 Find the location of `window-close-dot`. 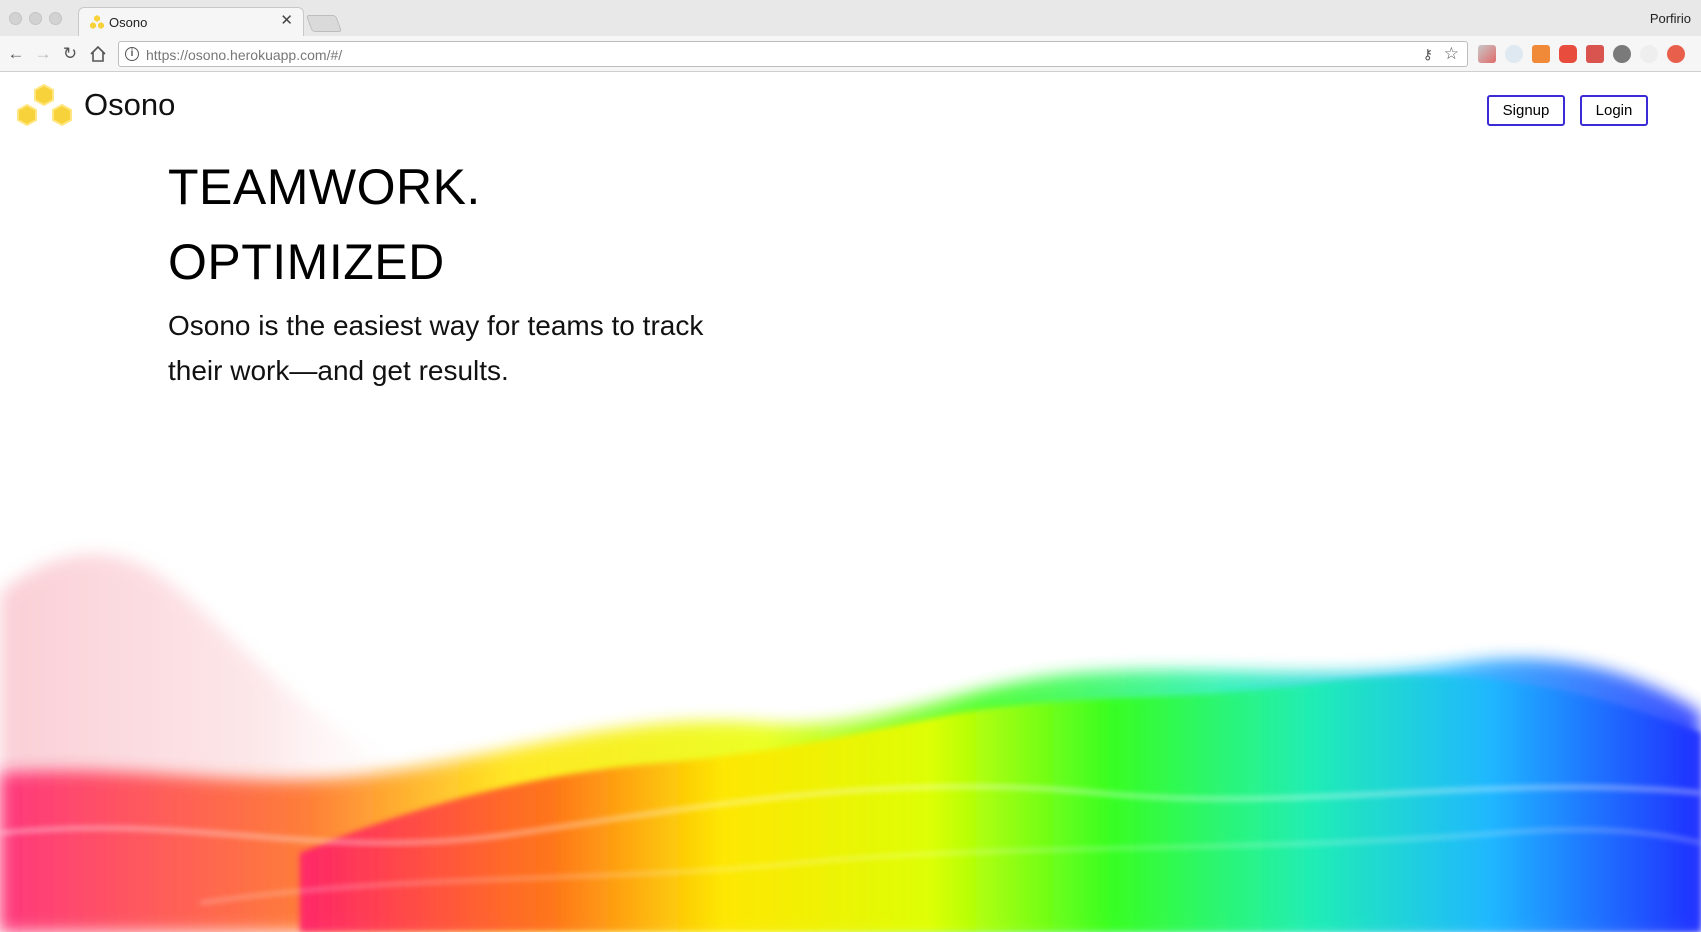

window-close-dot is located at coordinates (15, 18).